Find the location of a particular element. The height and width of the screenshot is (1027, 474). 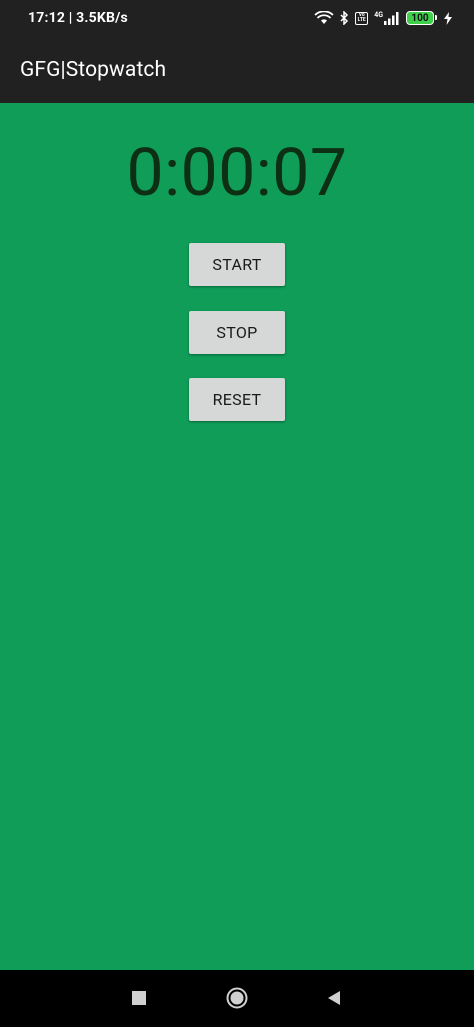

volte-icon: Vo LTE is located at coordinates (362, 18).